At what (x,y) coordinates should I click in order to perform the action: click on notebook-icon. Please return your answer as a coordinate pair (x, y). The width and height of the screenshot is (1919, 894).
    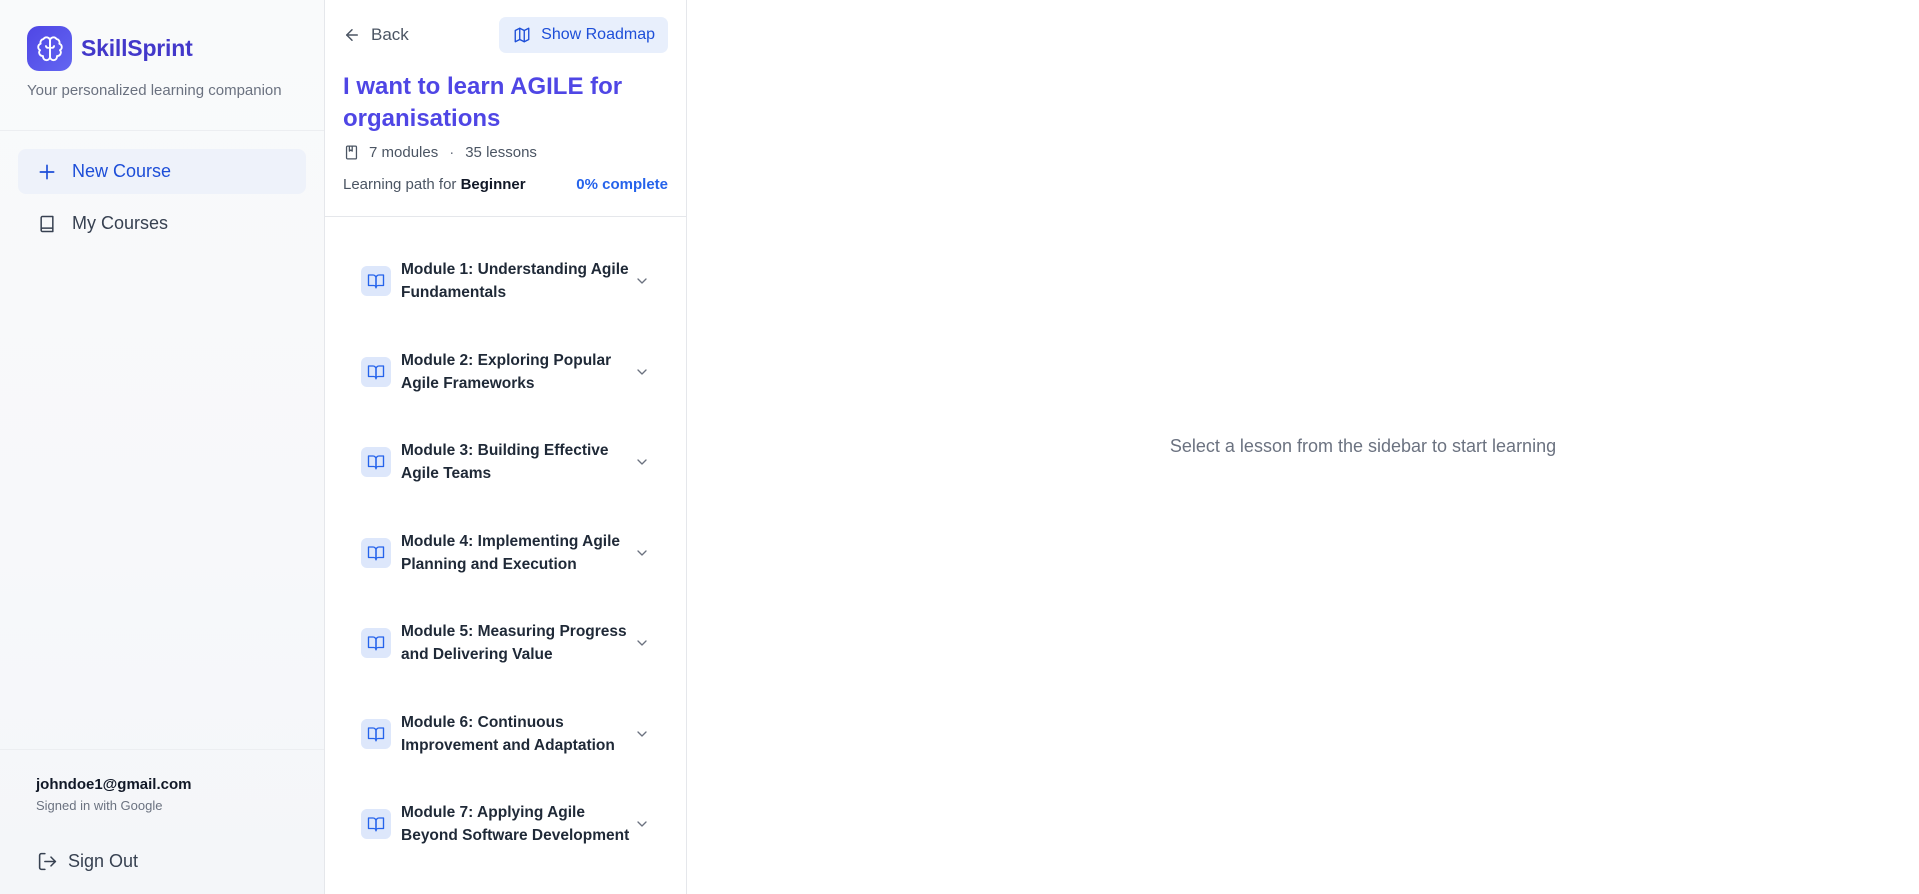
    Looking at the image, I should click on (351, 152).